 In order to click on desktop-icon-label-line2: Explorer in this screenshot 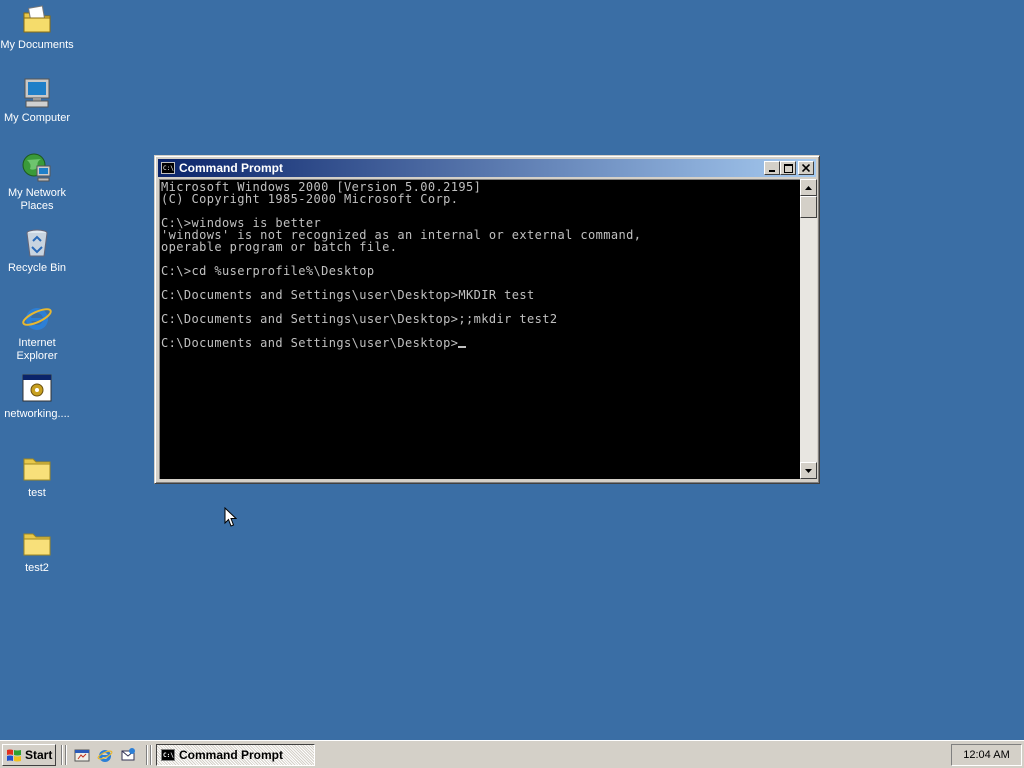, I will do `click(37, 356)`.